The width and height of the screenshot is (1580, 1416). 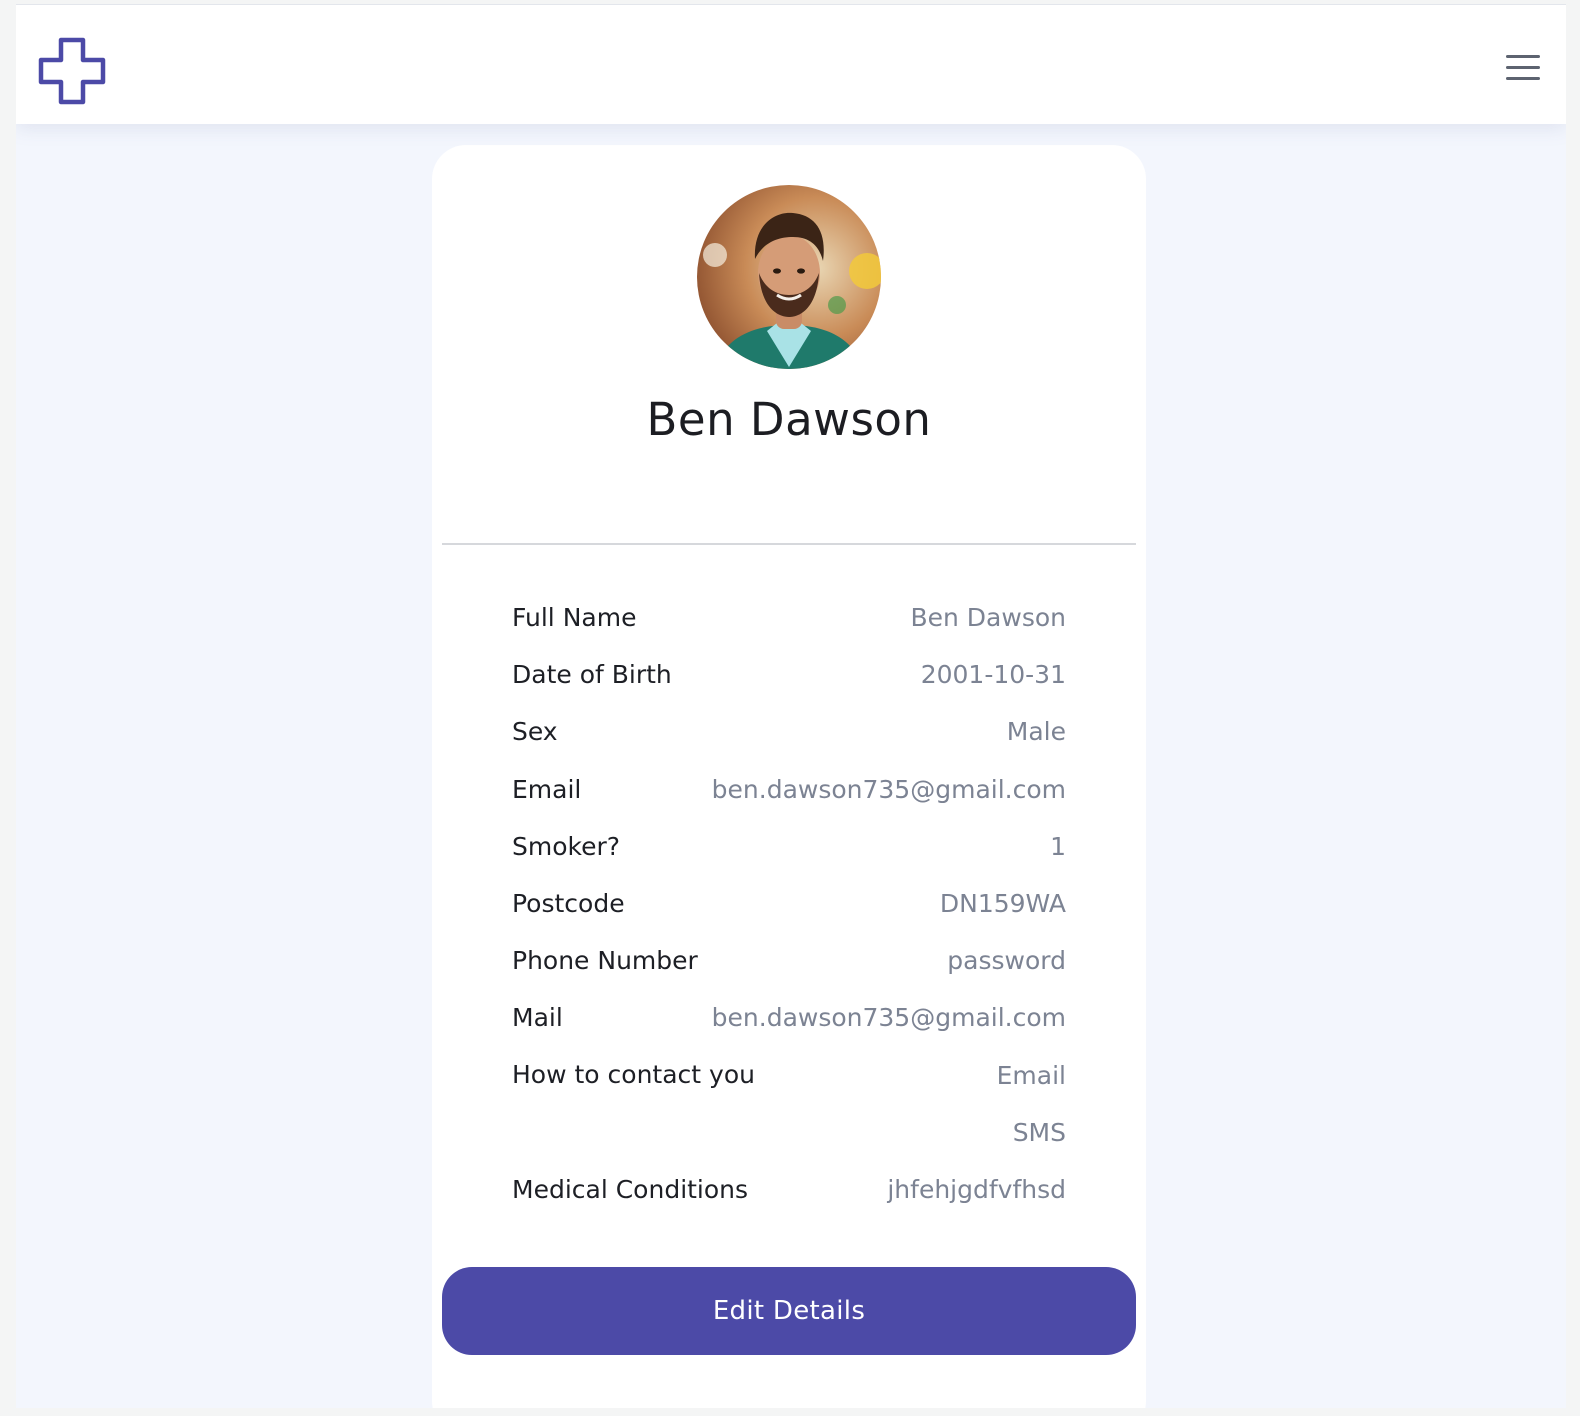 I want to click on detail-label: Email, so click(x=547, y=789).